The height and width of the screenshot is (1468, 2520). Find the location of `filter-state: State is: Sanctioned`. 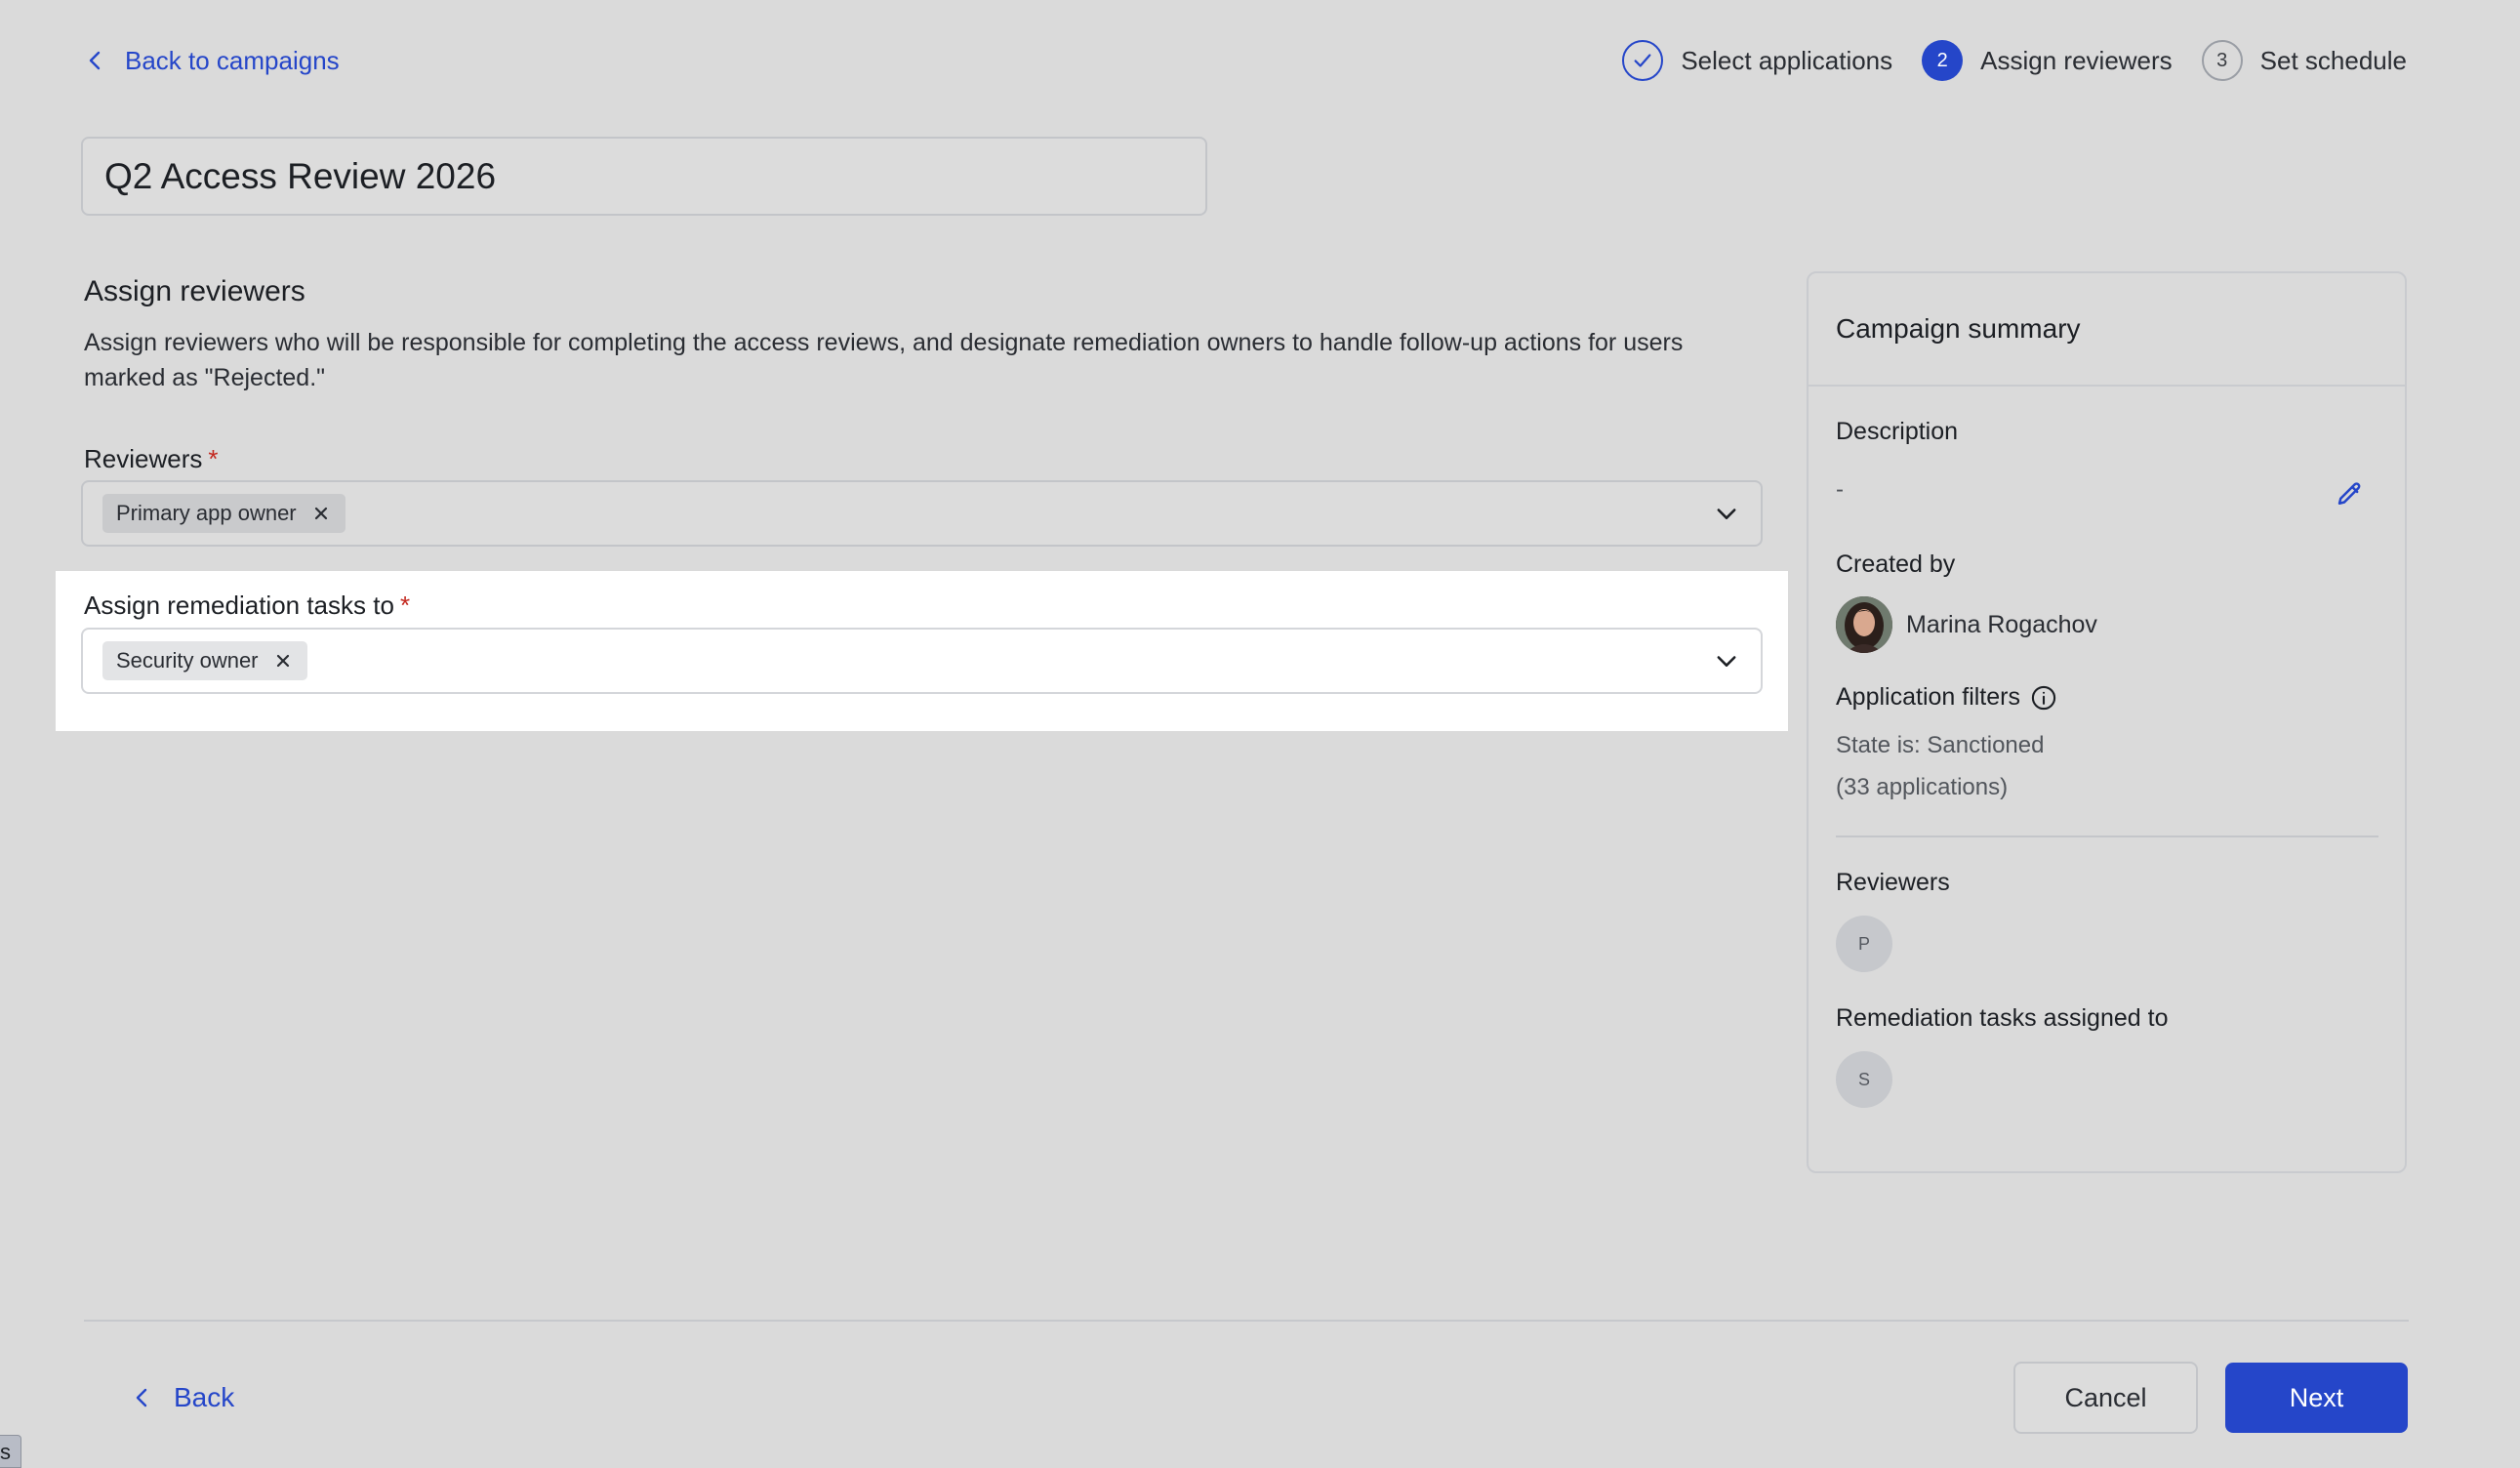

filter-state: State is: Sanctioned is located at coordinates (1940, 745).